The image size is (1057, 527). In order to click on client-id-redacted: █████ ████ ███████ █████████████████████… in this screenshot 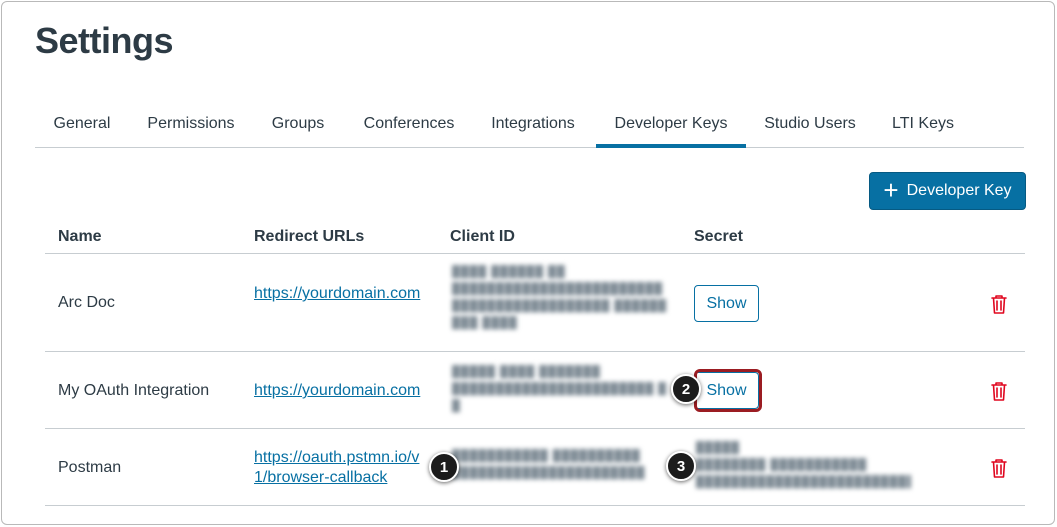, I will do `click(559, 389)`.